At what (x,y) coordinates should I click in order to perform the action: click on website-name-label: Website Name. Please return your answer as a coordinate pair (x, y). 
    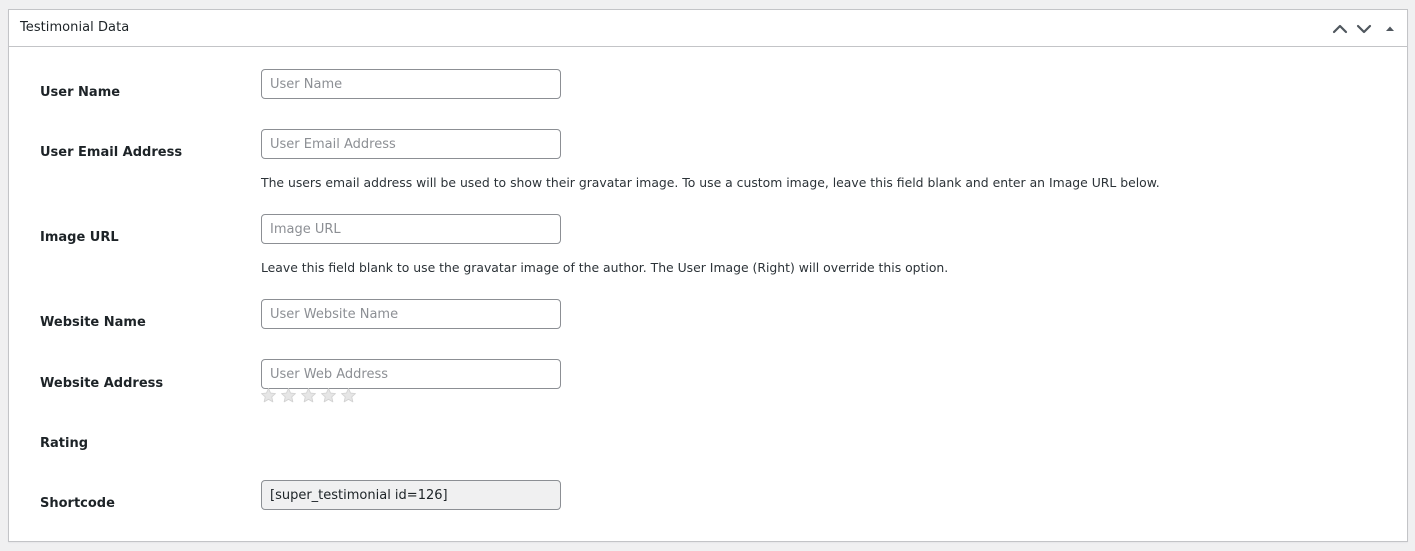
    Looking at the image, I should click on (93, 322).